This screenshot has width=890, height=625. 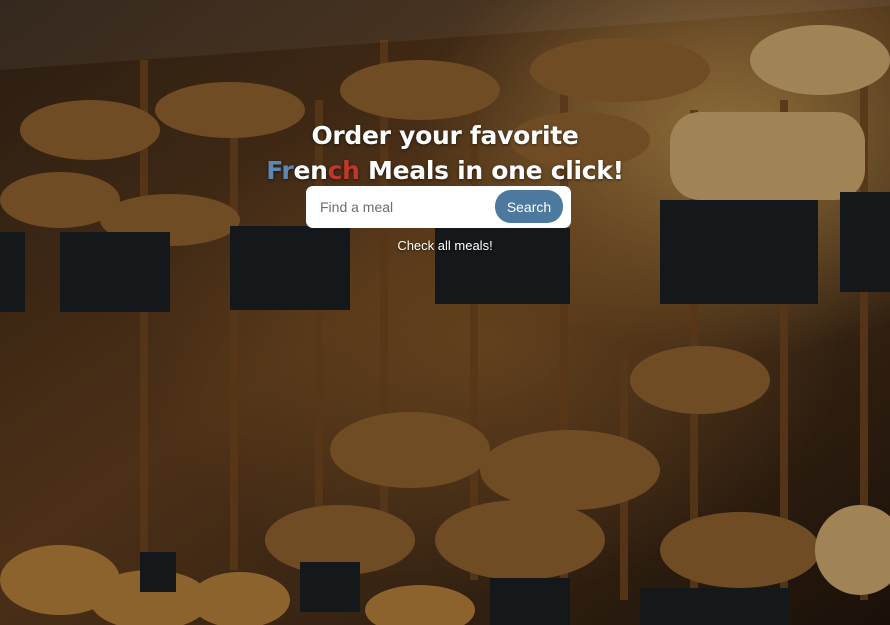 I want to click on hero-title-line1: Order your favorite, so click(x=445, y=135).